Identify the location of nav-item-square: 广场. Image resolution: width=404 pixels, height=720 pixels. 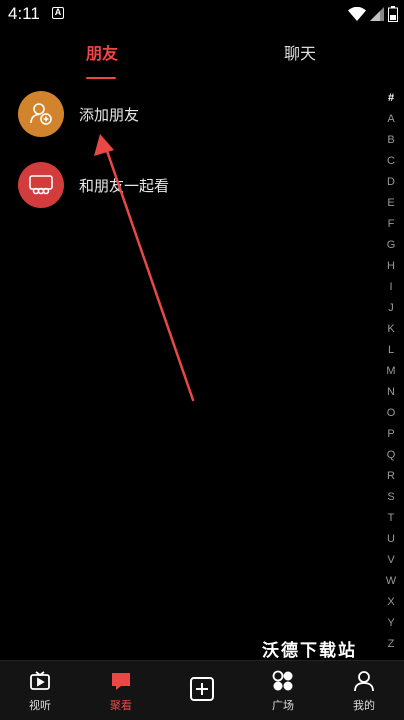
(283, 690).